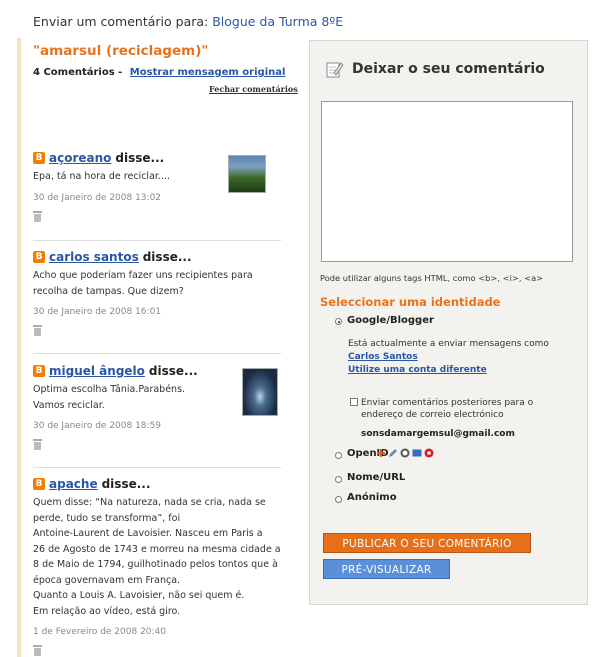 The width and height of the screenshot is (595, 657). I want to click on openid-radio, so click(338, 455).